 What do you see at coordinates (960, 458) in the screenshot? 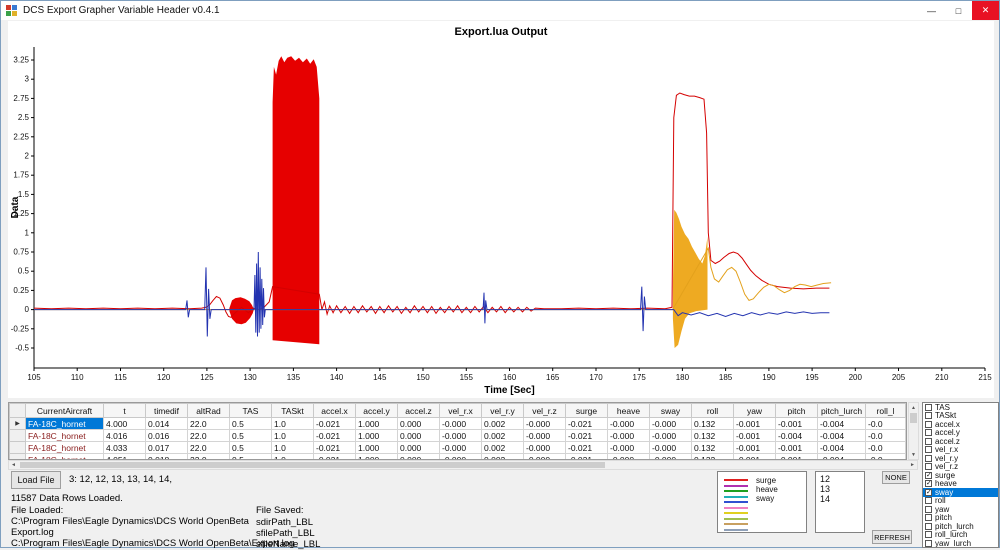
I see `variable-item-vel_r.y: vel_r.y` at bounding box center [960, 458].